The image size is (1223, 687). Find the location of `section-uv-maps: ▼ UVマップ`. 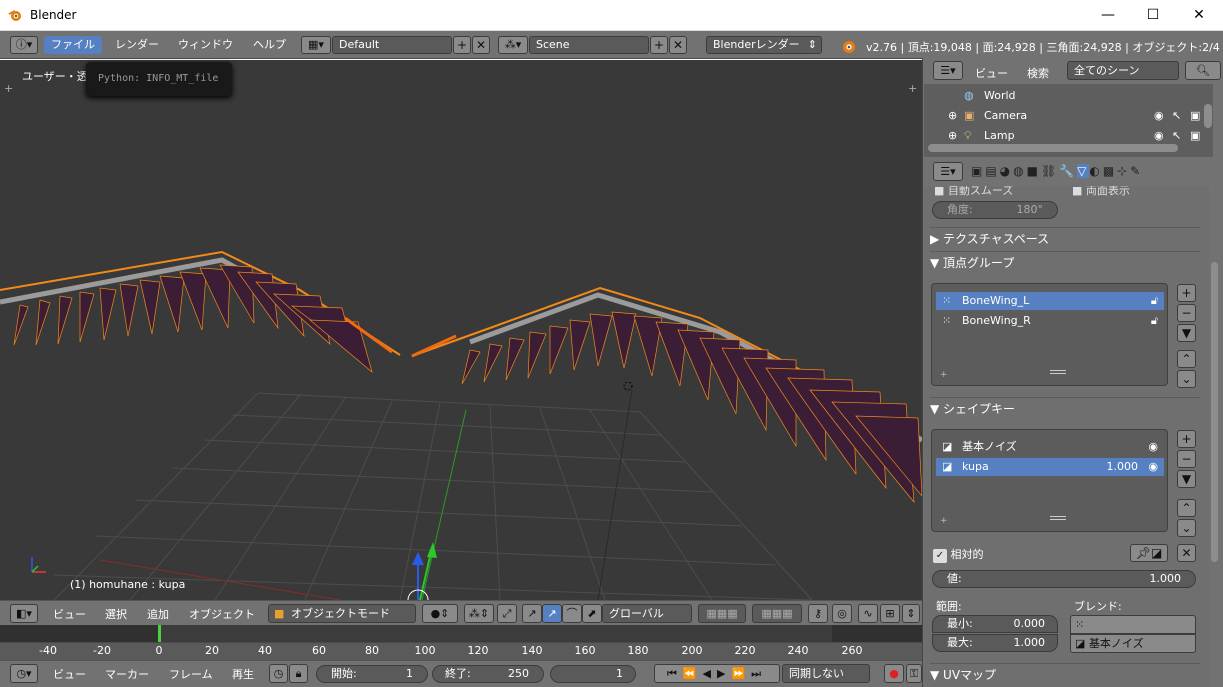

section-uv-maps: ▼ UVマップ is located at coordinates (1065, 674).